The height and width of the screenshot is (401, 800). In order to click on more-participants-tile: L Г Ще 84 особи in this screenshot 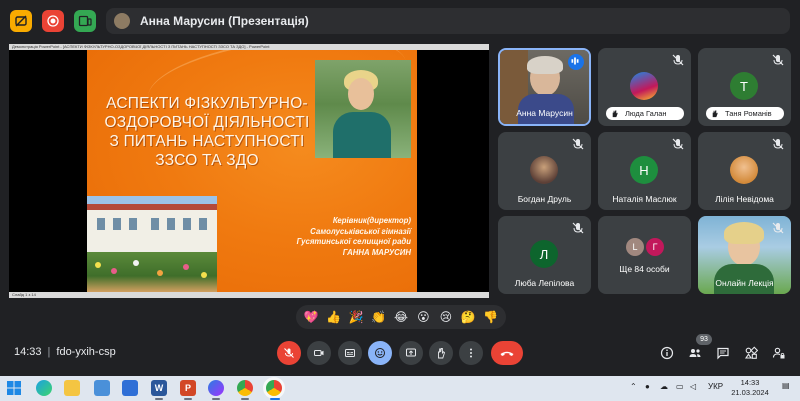, I will do `click(644, 255)`.